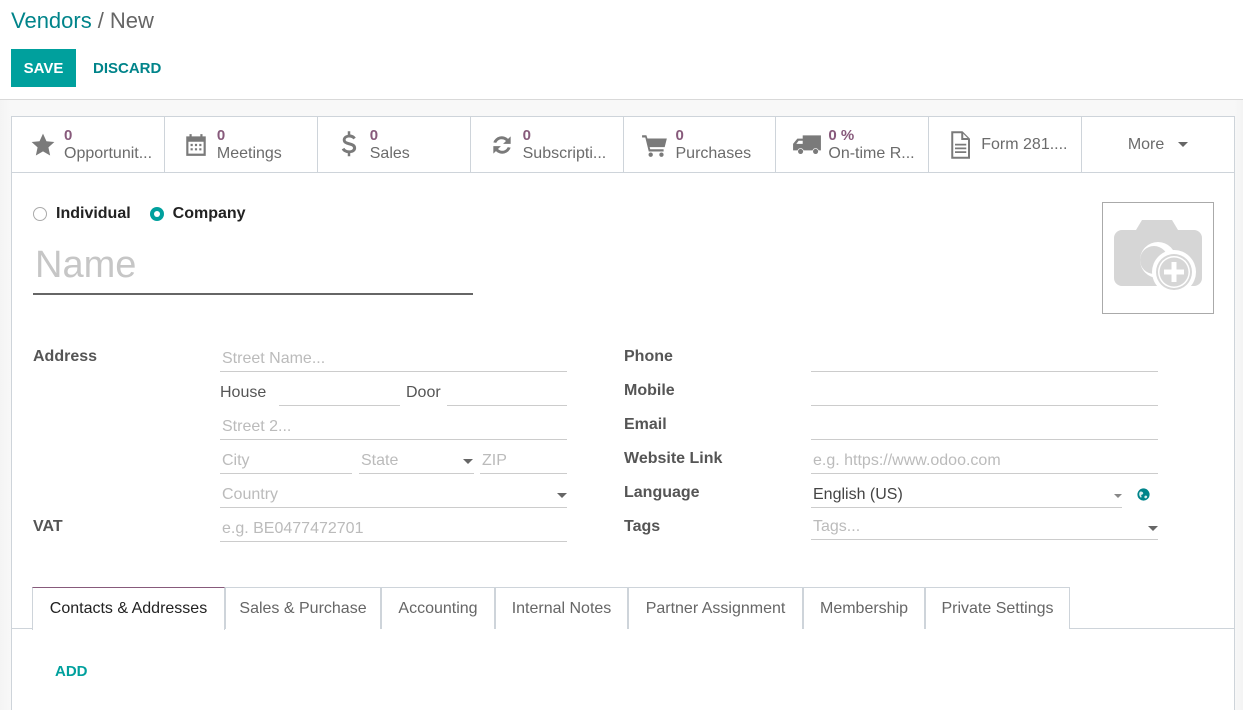 Image resolution: width=1243 pixels, height=710 pixels. I want to click on company-type-selector: Individual Company, so click(149, 214).